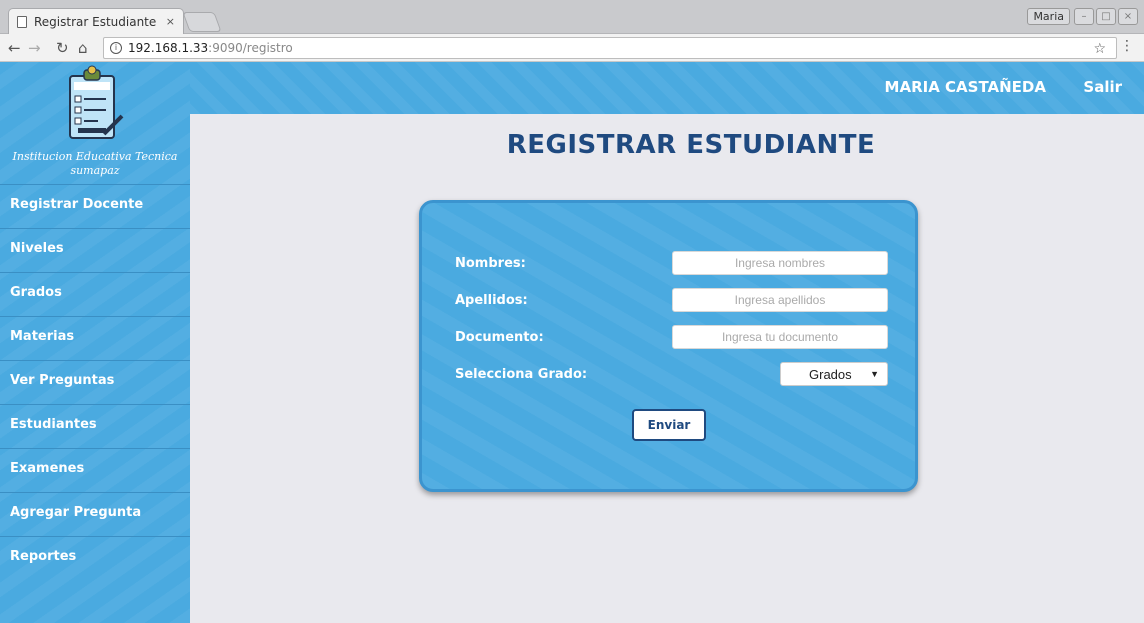 The width and height of the screenshot is (1144, 623). What do you see at coordinates (170, 21) in the screenshot?
I see `close-tab-icon: ×` at bounding box center [170, 21].